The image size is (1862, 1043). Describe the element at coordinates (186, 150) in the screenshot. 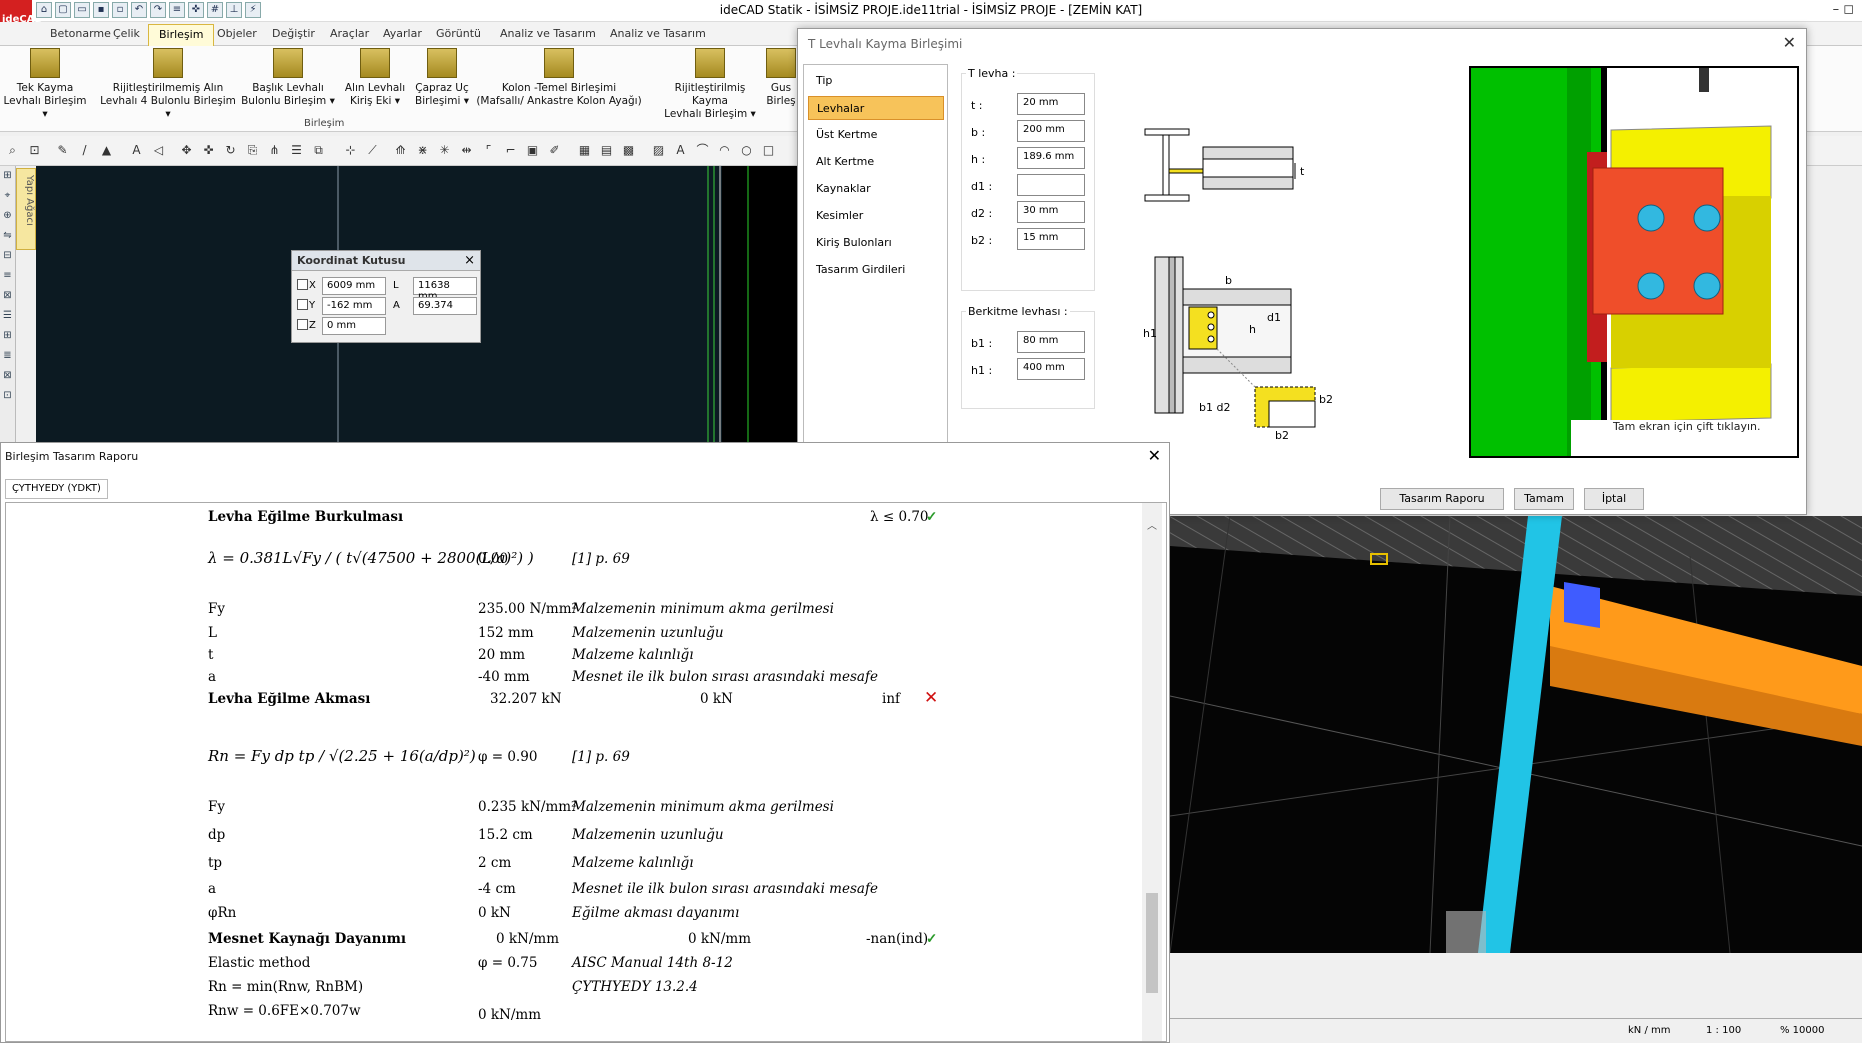

I see `move-icon: ✥` at that location.